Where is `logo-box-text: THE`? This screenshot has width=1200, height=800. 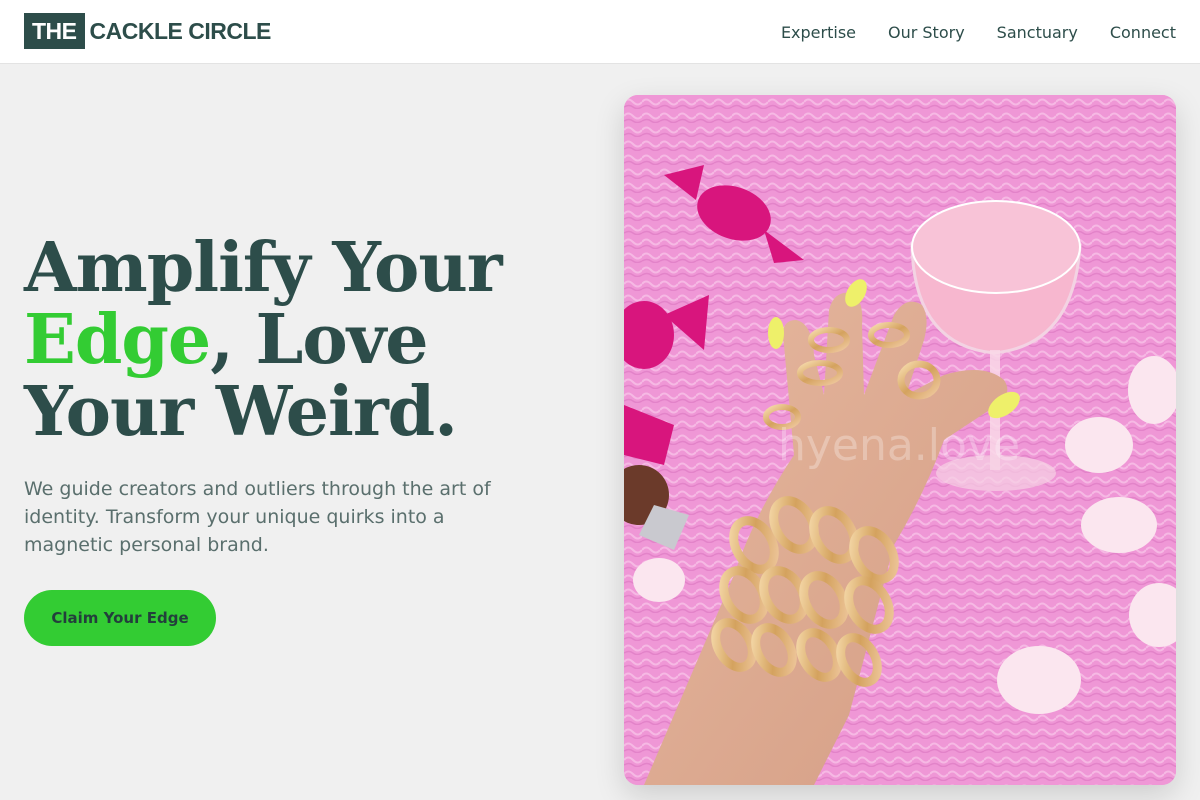 logo-box-text: THE is located at coordinates (54, 31).